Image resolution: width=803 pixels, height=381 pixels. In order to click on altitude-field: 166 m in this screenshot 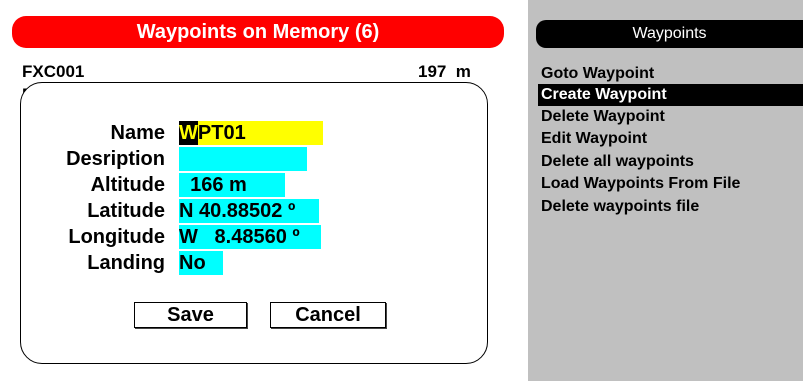, I will do `click(232, 185)`.